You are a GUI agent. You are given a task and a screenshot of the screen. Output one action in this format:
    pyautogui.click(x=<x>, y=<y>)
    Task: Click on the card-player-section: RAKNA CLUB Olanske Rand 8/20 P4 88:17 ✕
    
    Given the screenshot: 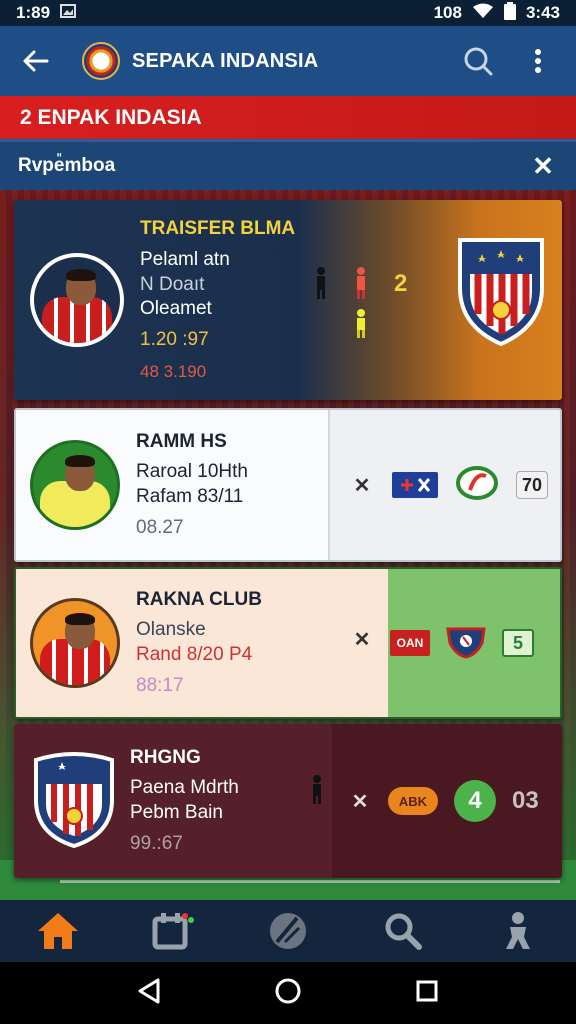 What is the action you would take?
    pyautogui.click(x=202, y=643)
    